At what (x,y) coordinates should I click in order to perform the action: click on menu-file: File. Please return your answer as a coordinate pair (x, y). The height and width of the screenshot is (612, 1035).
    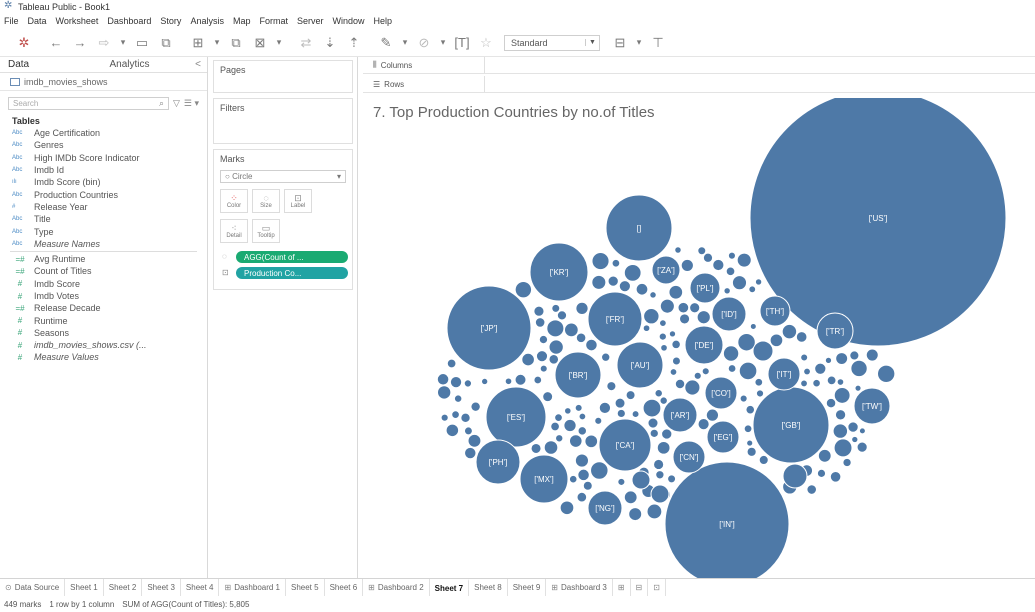
    Looking at the image, I should click on (11, 21).